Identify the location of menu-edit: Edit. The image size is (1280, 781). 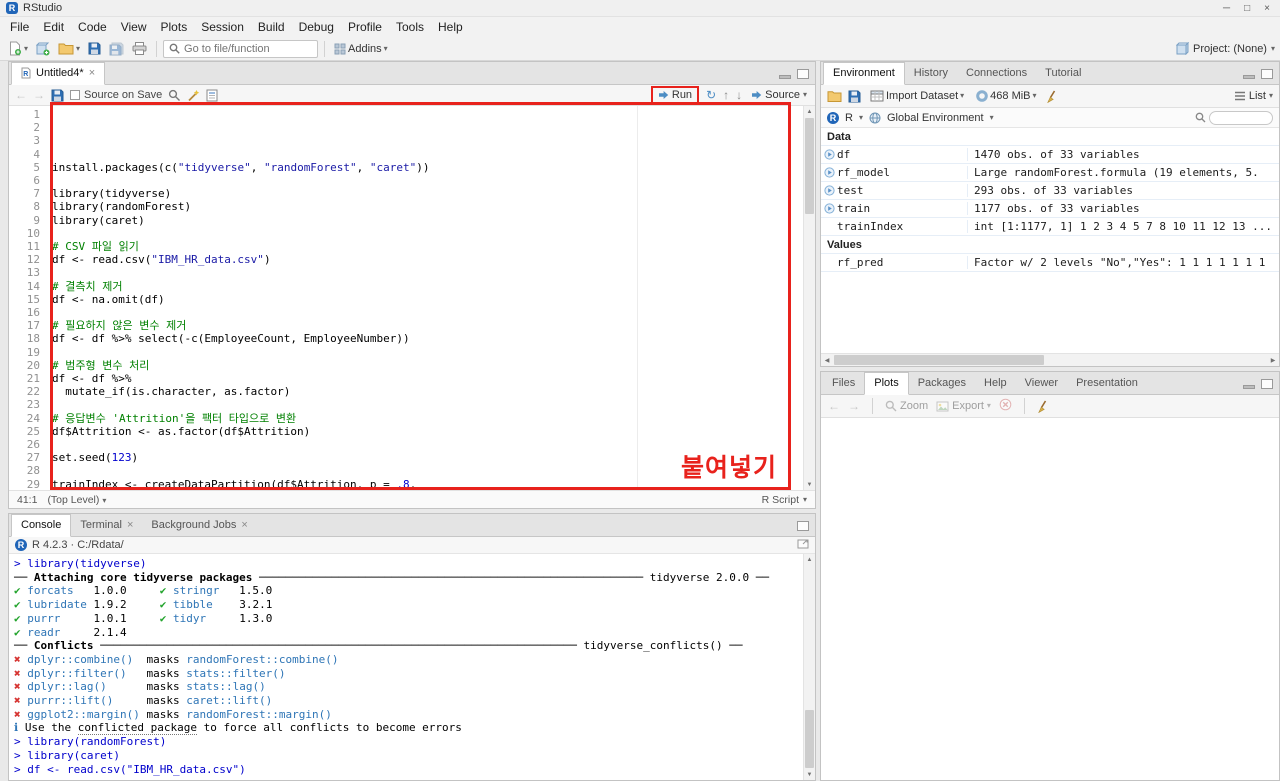
(53, 27).